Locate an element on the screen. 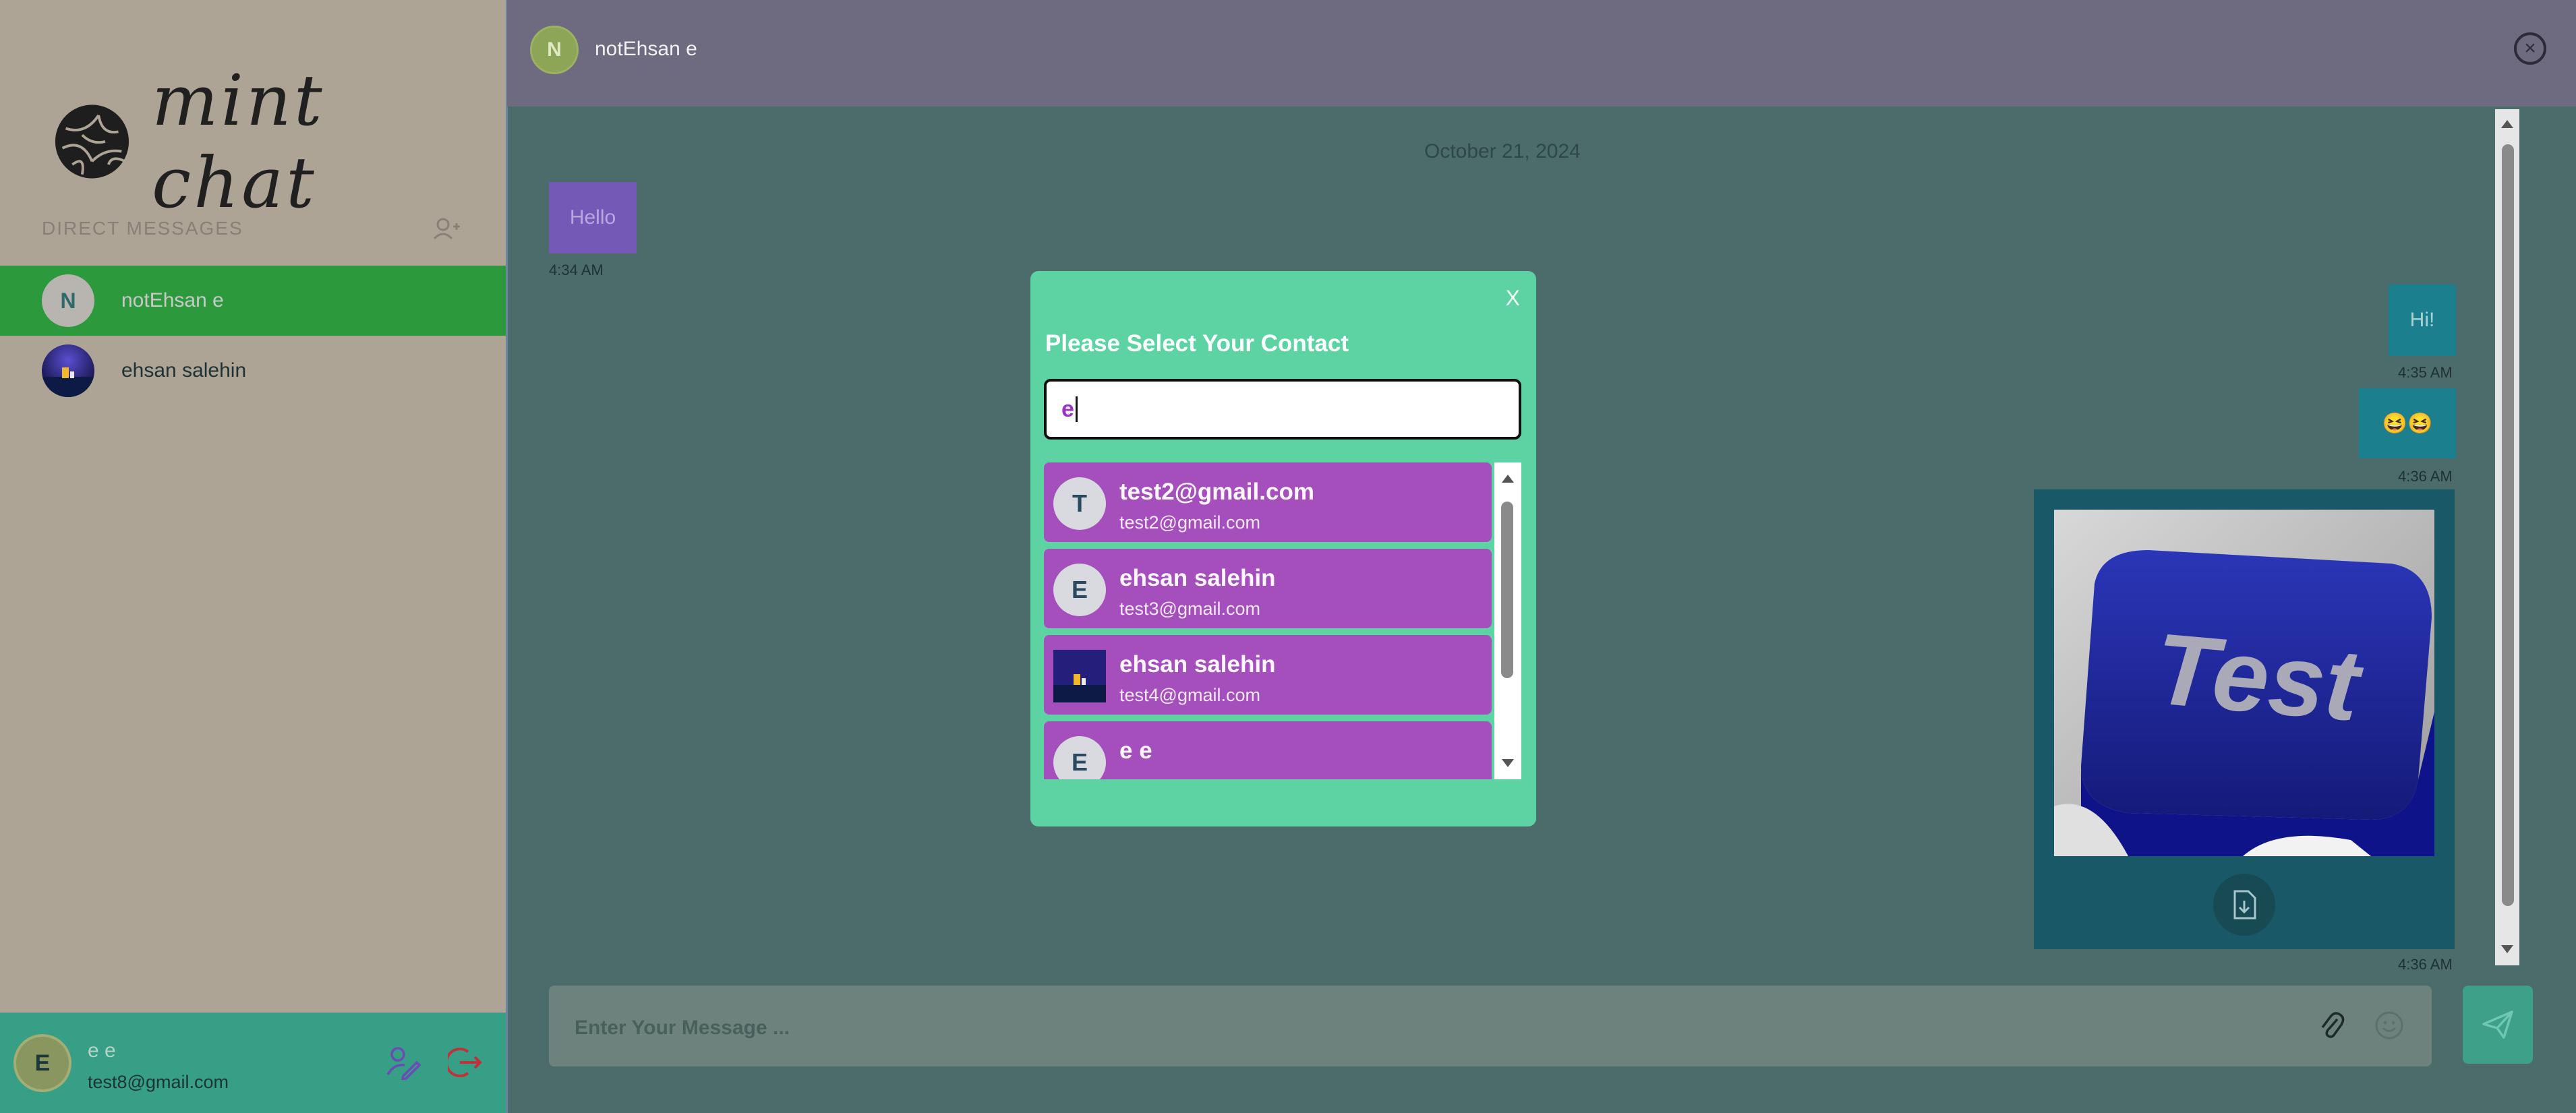  app-logo: mint chat is located at coordinates (279, 141).